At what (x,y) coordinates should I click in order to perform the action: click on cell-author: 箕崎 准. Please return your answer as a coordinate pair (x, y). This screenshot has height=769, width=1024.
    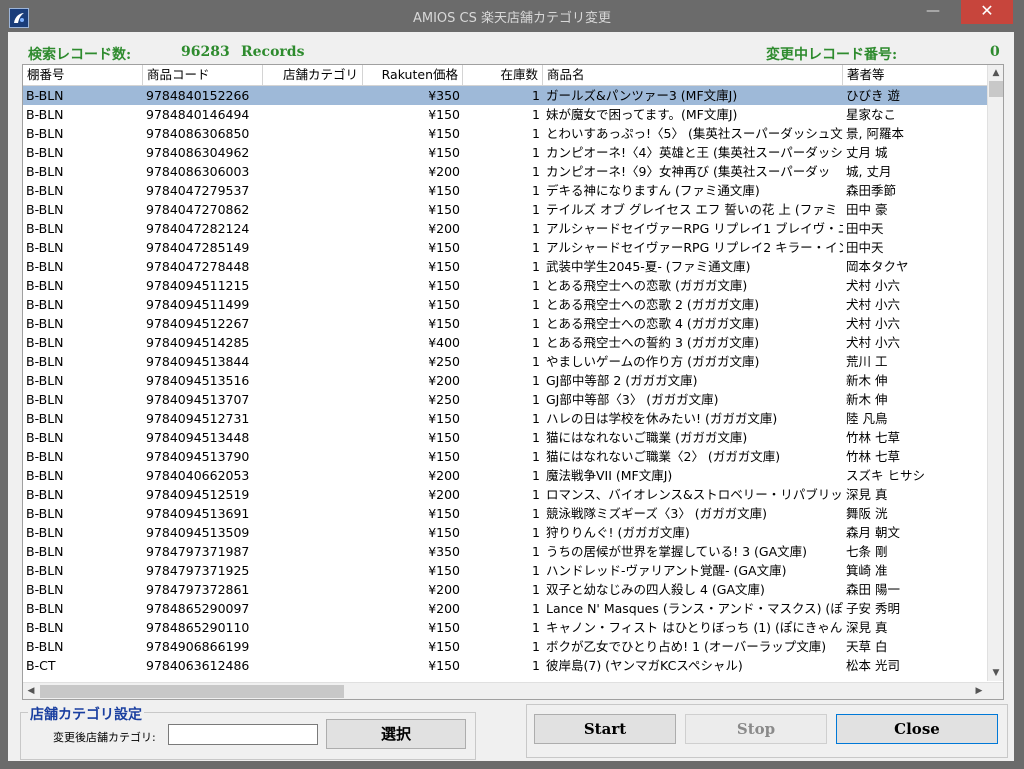
    Looking at the image, I should click on (867, 570).